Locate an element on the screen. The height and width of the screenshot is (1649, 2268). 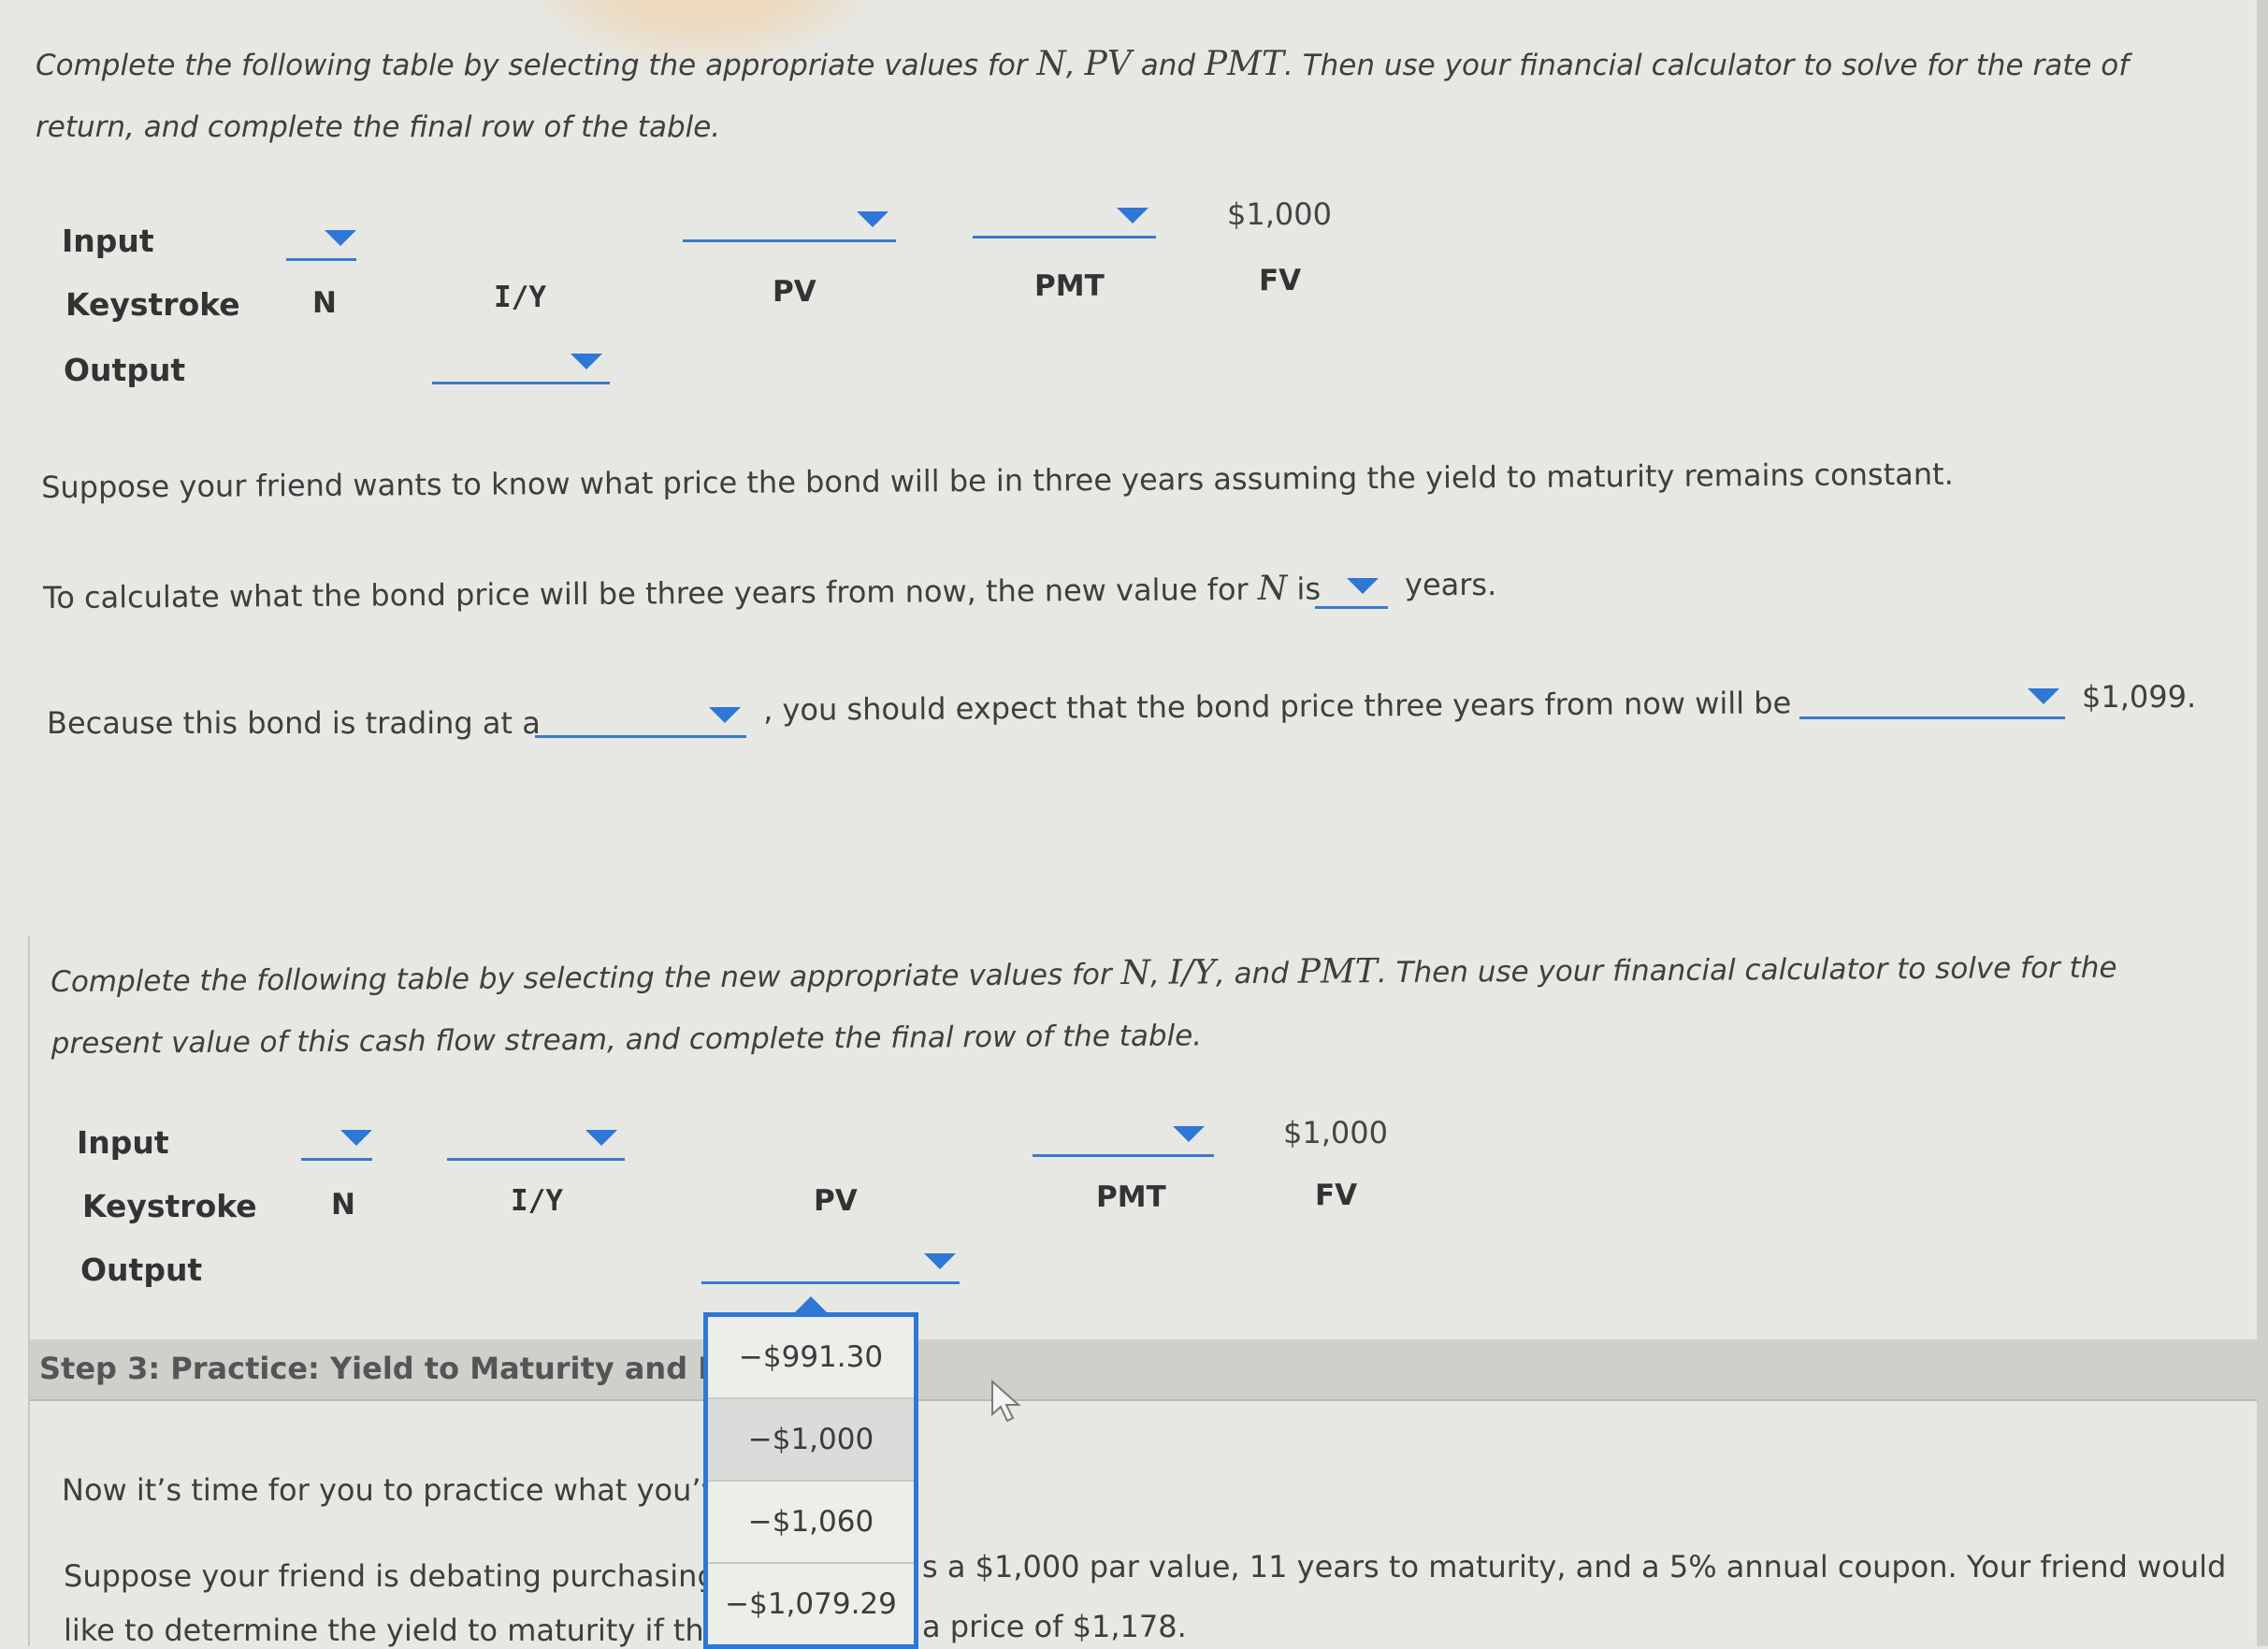
new-n-dropdown is located at coordinates (1351, 593).